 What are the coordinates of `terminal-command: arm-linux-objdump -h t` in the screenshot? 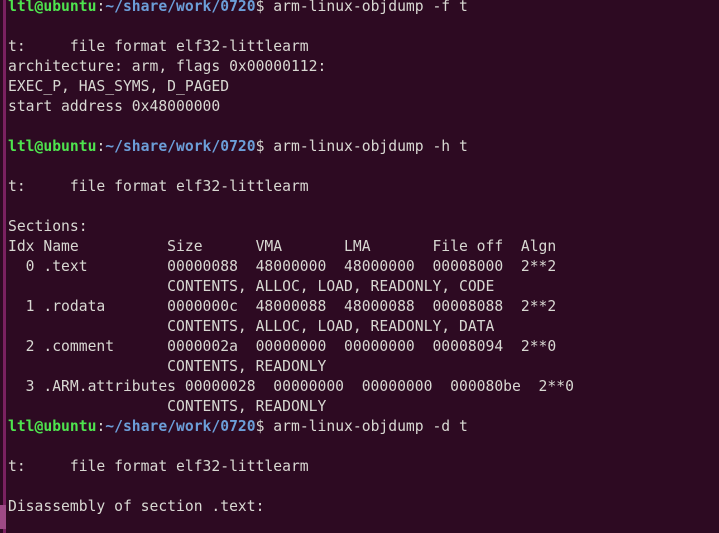 It's located at (366, 146).